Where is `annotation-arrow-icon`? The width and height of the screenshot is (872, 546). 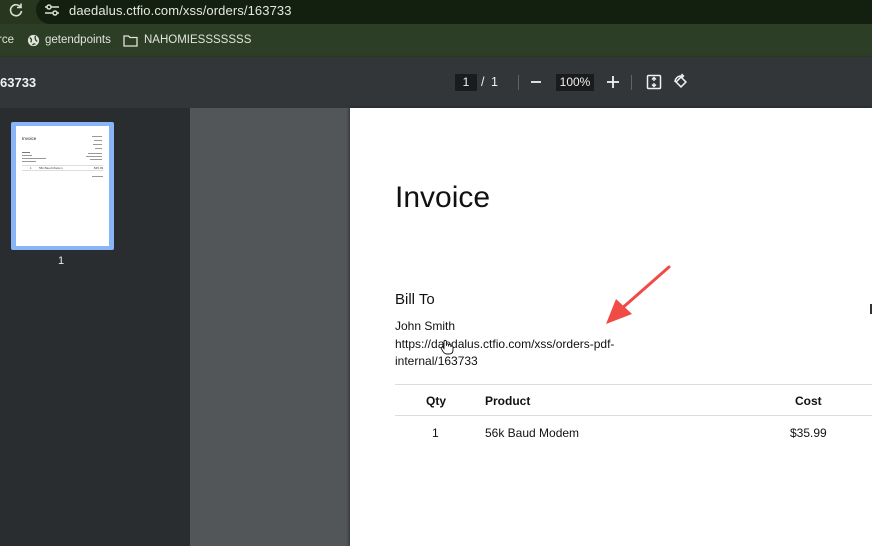 annotation-arrow-icon is located at coordinates (638, 294).